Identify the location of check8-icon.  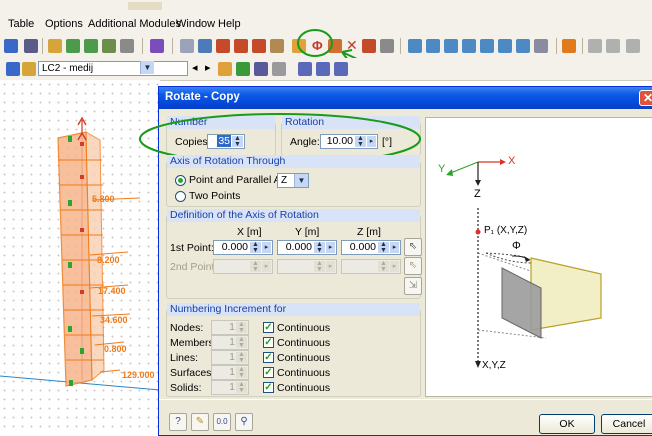
(541, 46).